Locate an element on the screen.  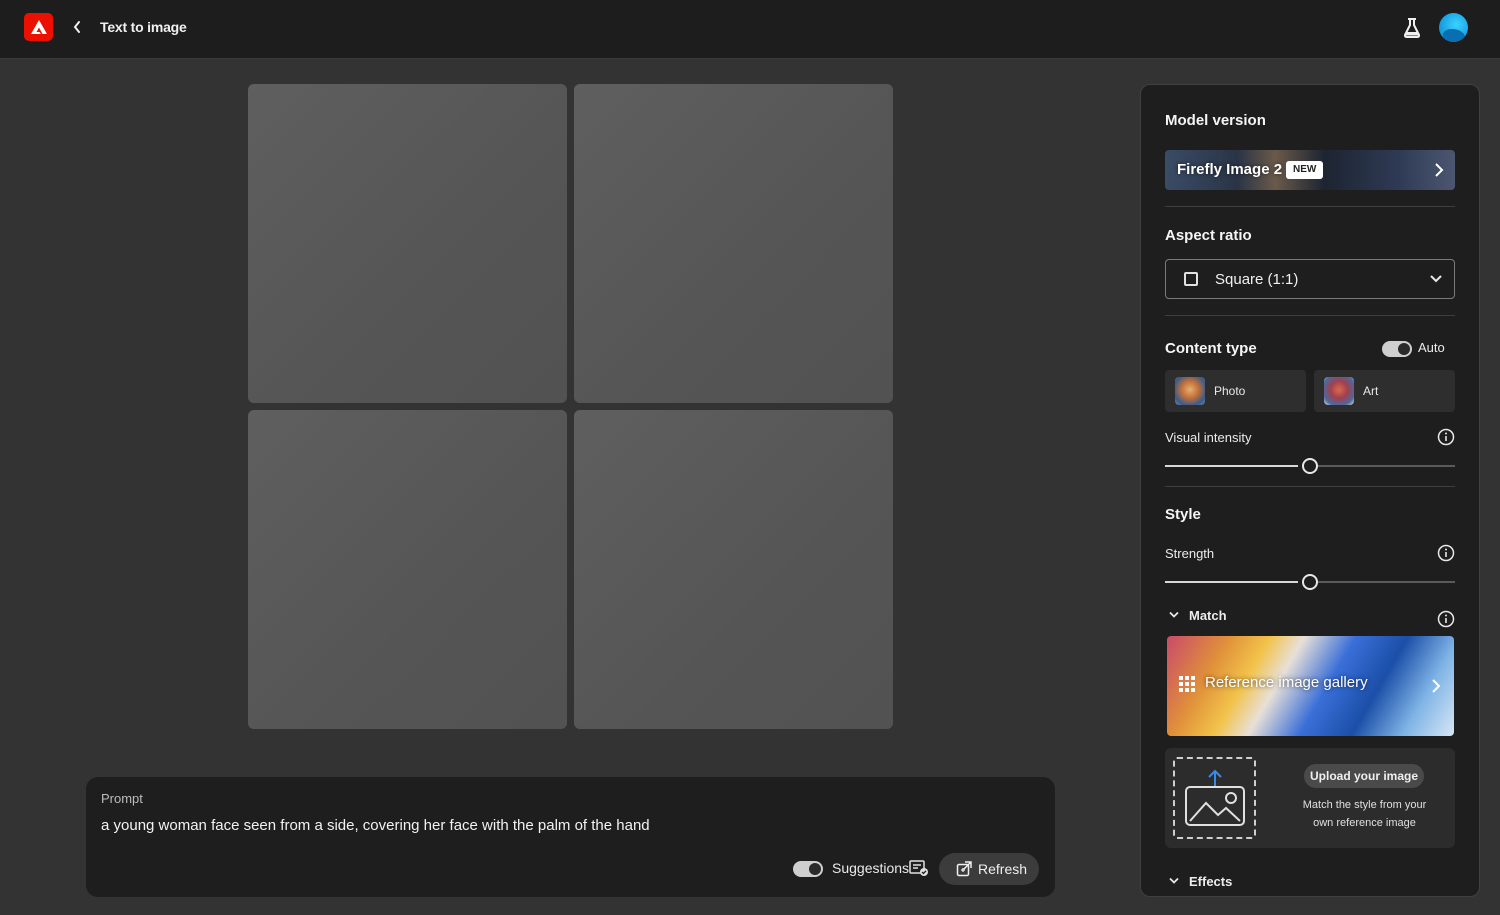
avatar is located at coordinates (1453, 27).